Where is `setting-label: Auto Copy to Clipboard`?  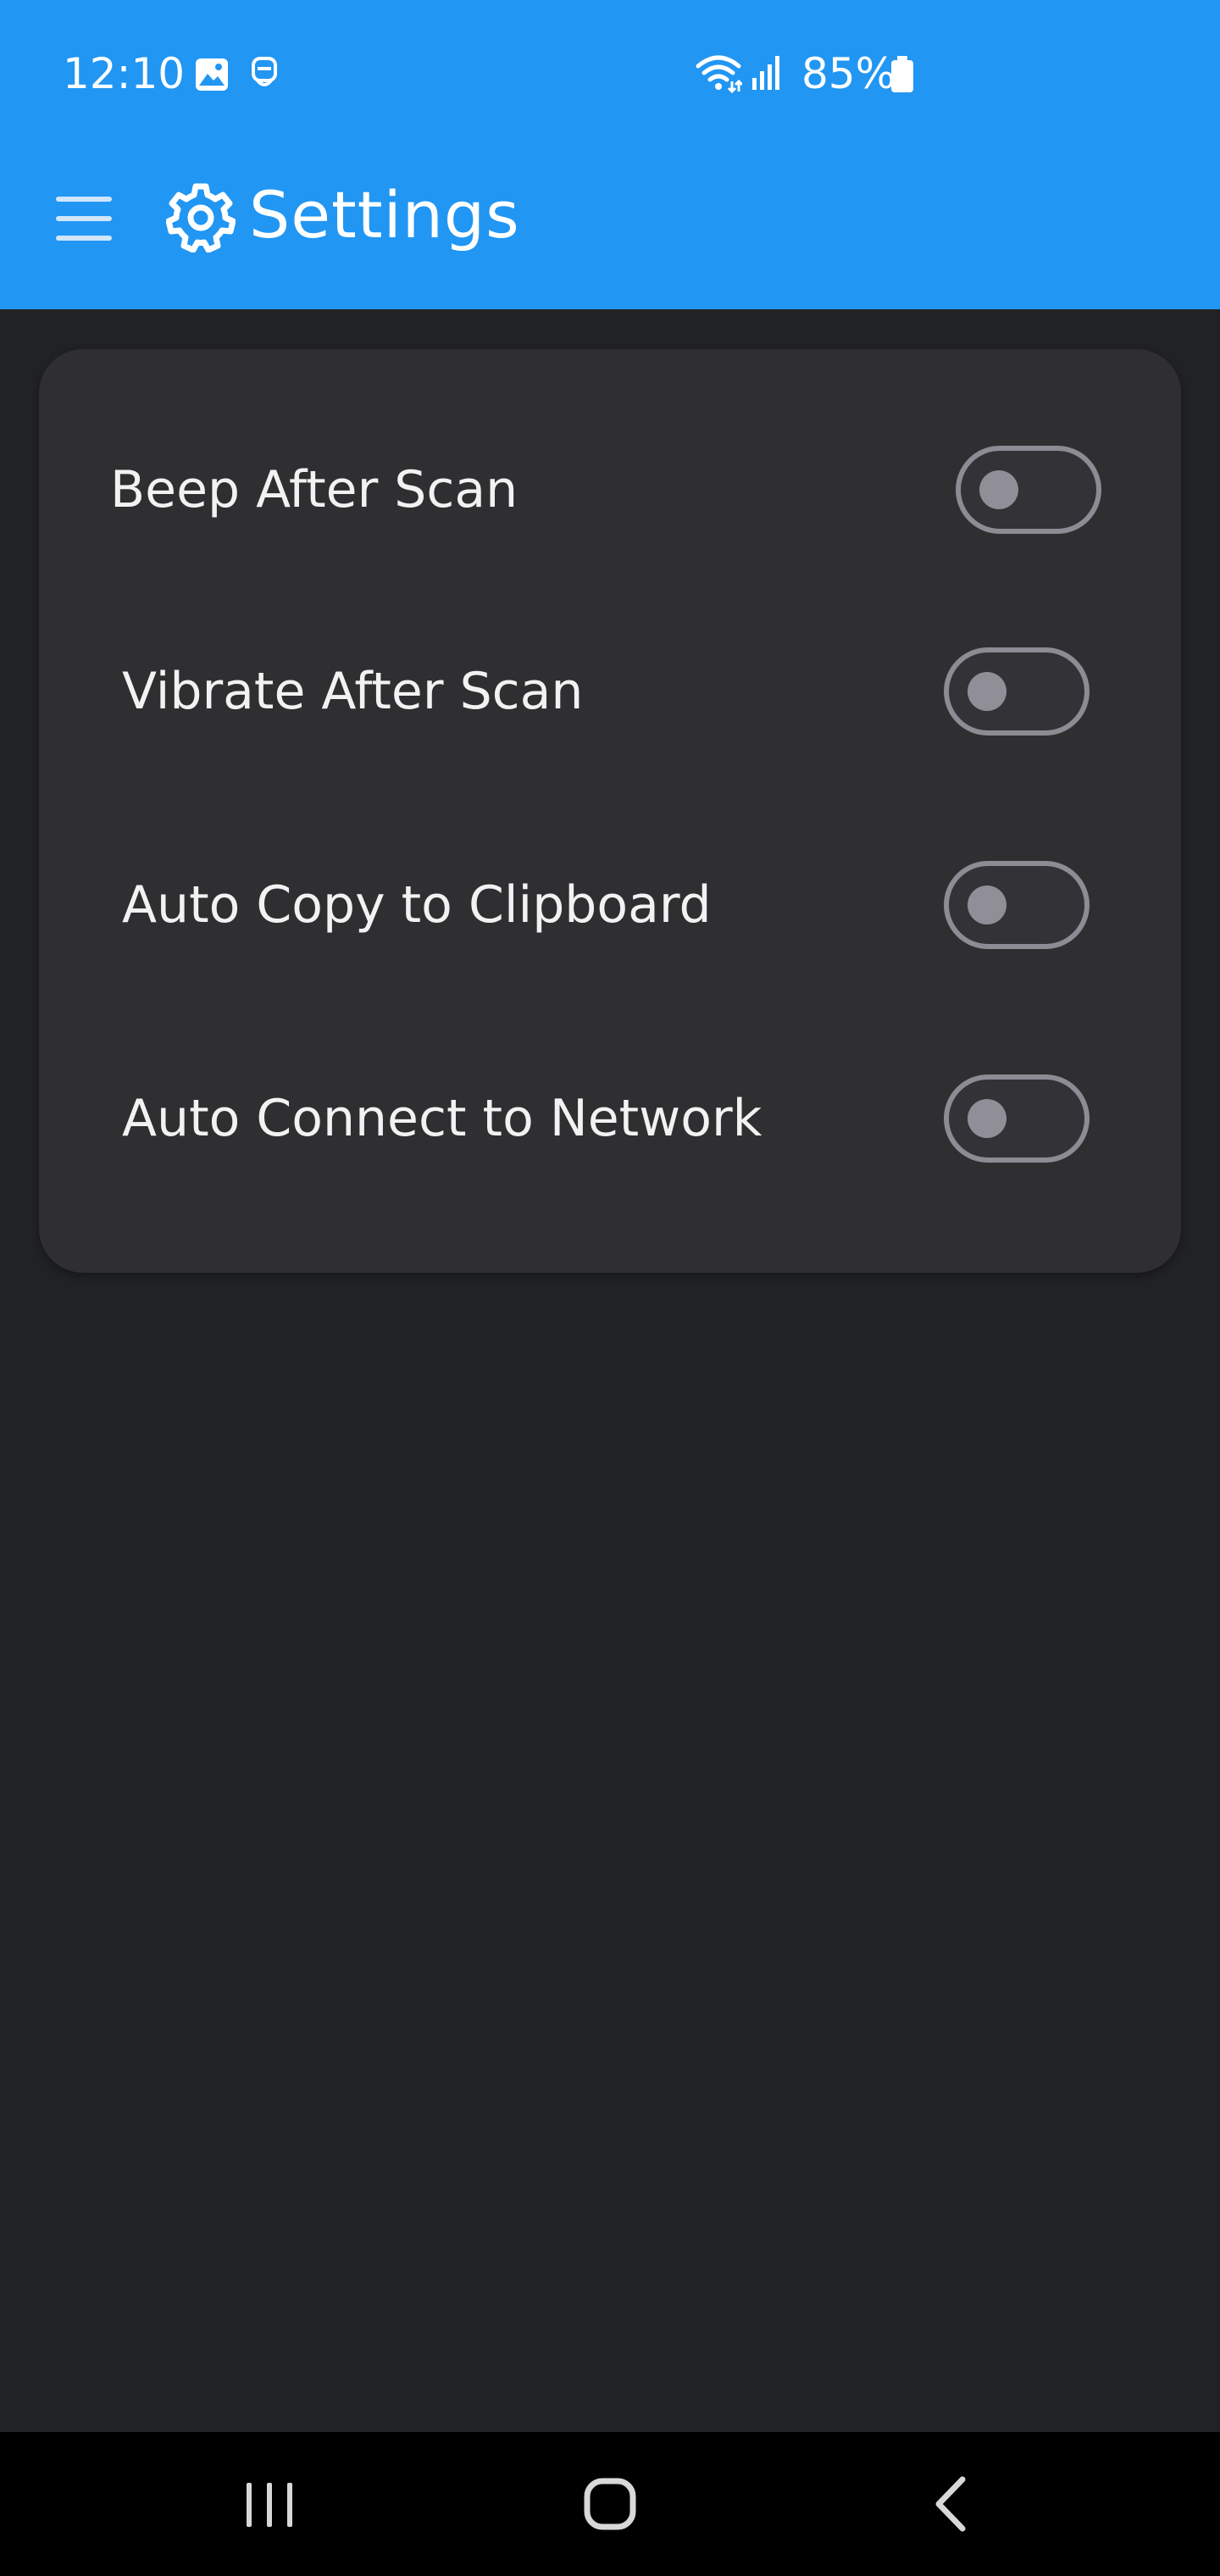 setting-label: Auto Copy to Clipboard is located at coordinates (417, 905).